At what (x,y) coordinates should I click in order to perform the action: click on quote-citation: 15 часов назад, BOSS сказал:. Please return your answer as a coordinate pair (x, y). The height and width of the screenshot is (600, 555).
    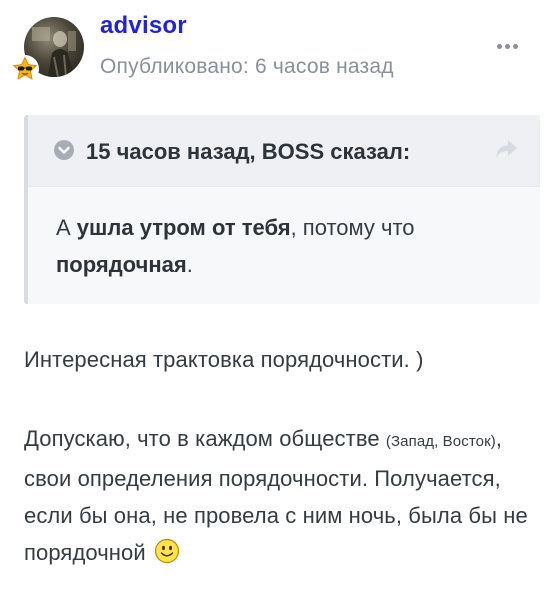
    Looking at the image, I should click on (248, 151).